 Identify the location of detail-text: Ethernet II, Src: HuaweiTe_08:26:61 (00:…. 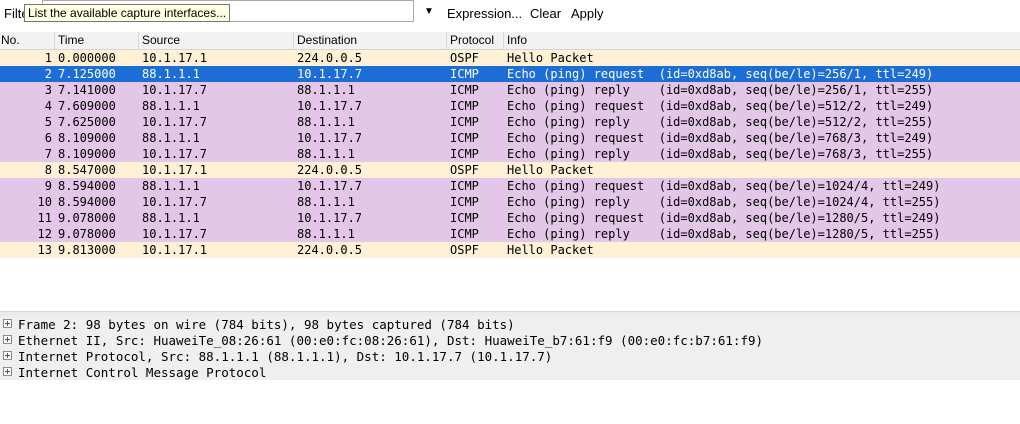
(391, 340).